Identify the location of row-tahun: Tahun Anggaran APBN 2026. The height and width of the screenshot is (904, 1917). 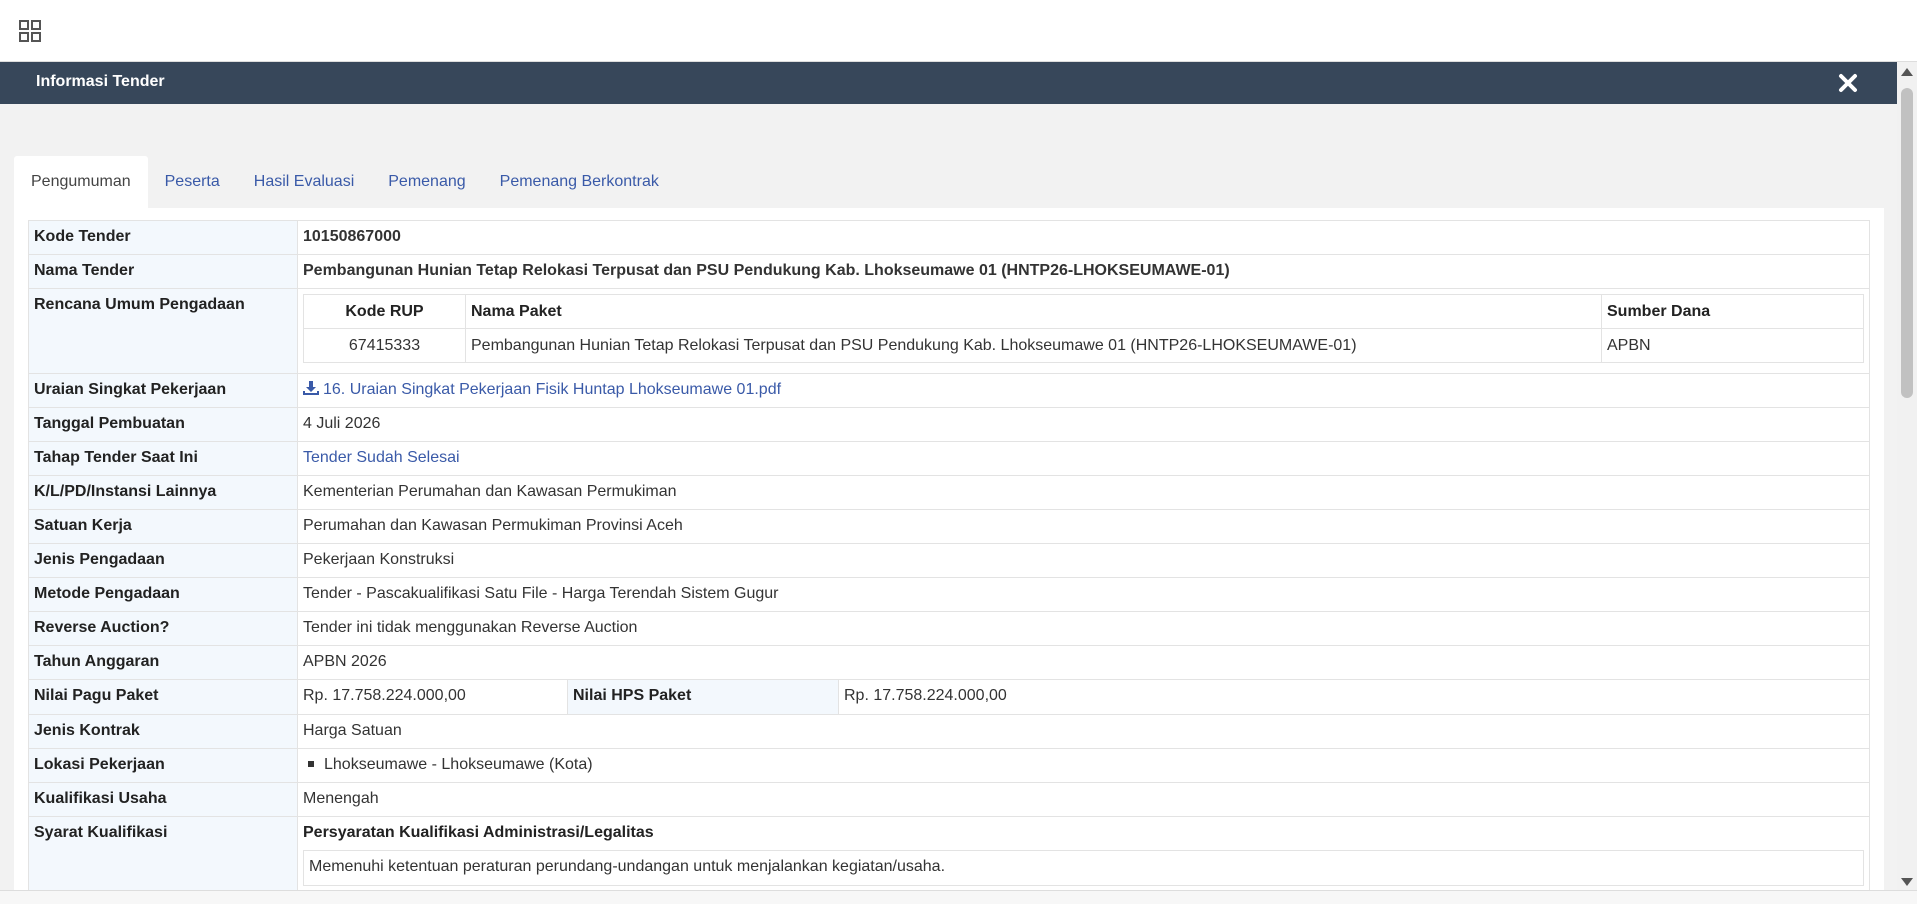
(949, 662).